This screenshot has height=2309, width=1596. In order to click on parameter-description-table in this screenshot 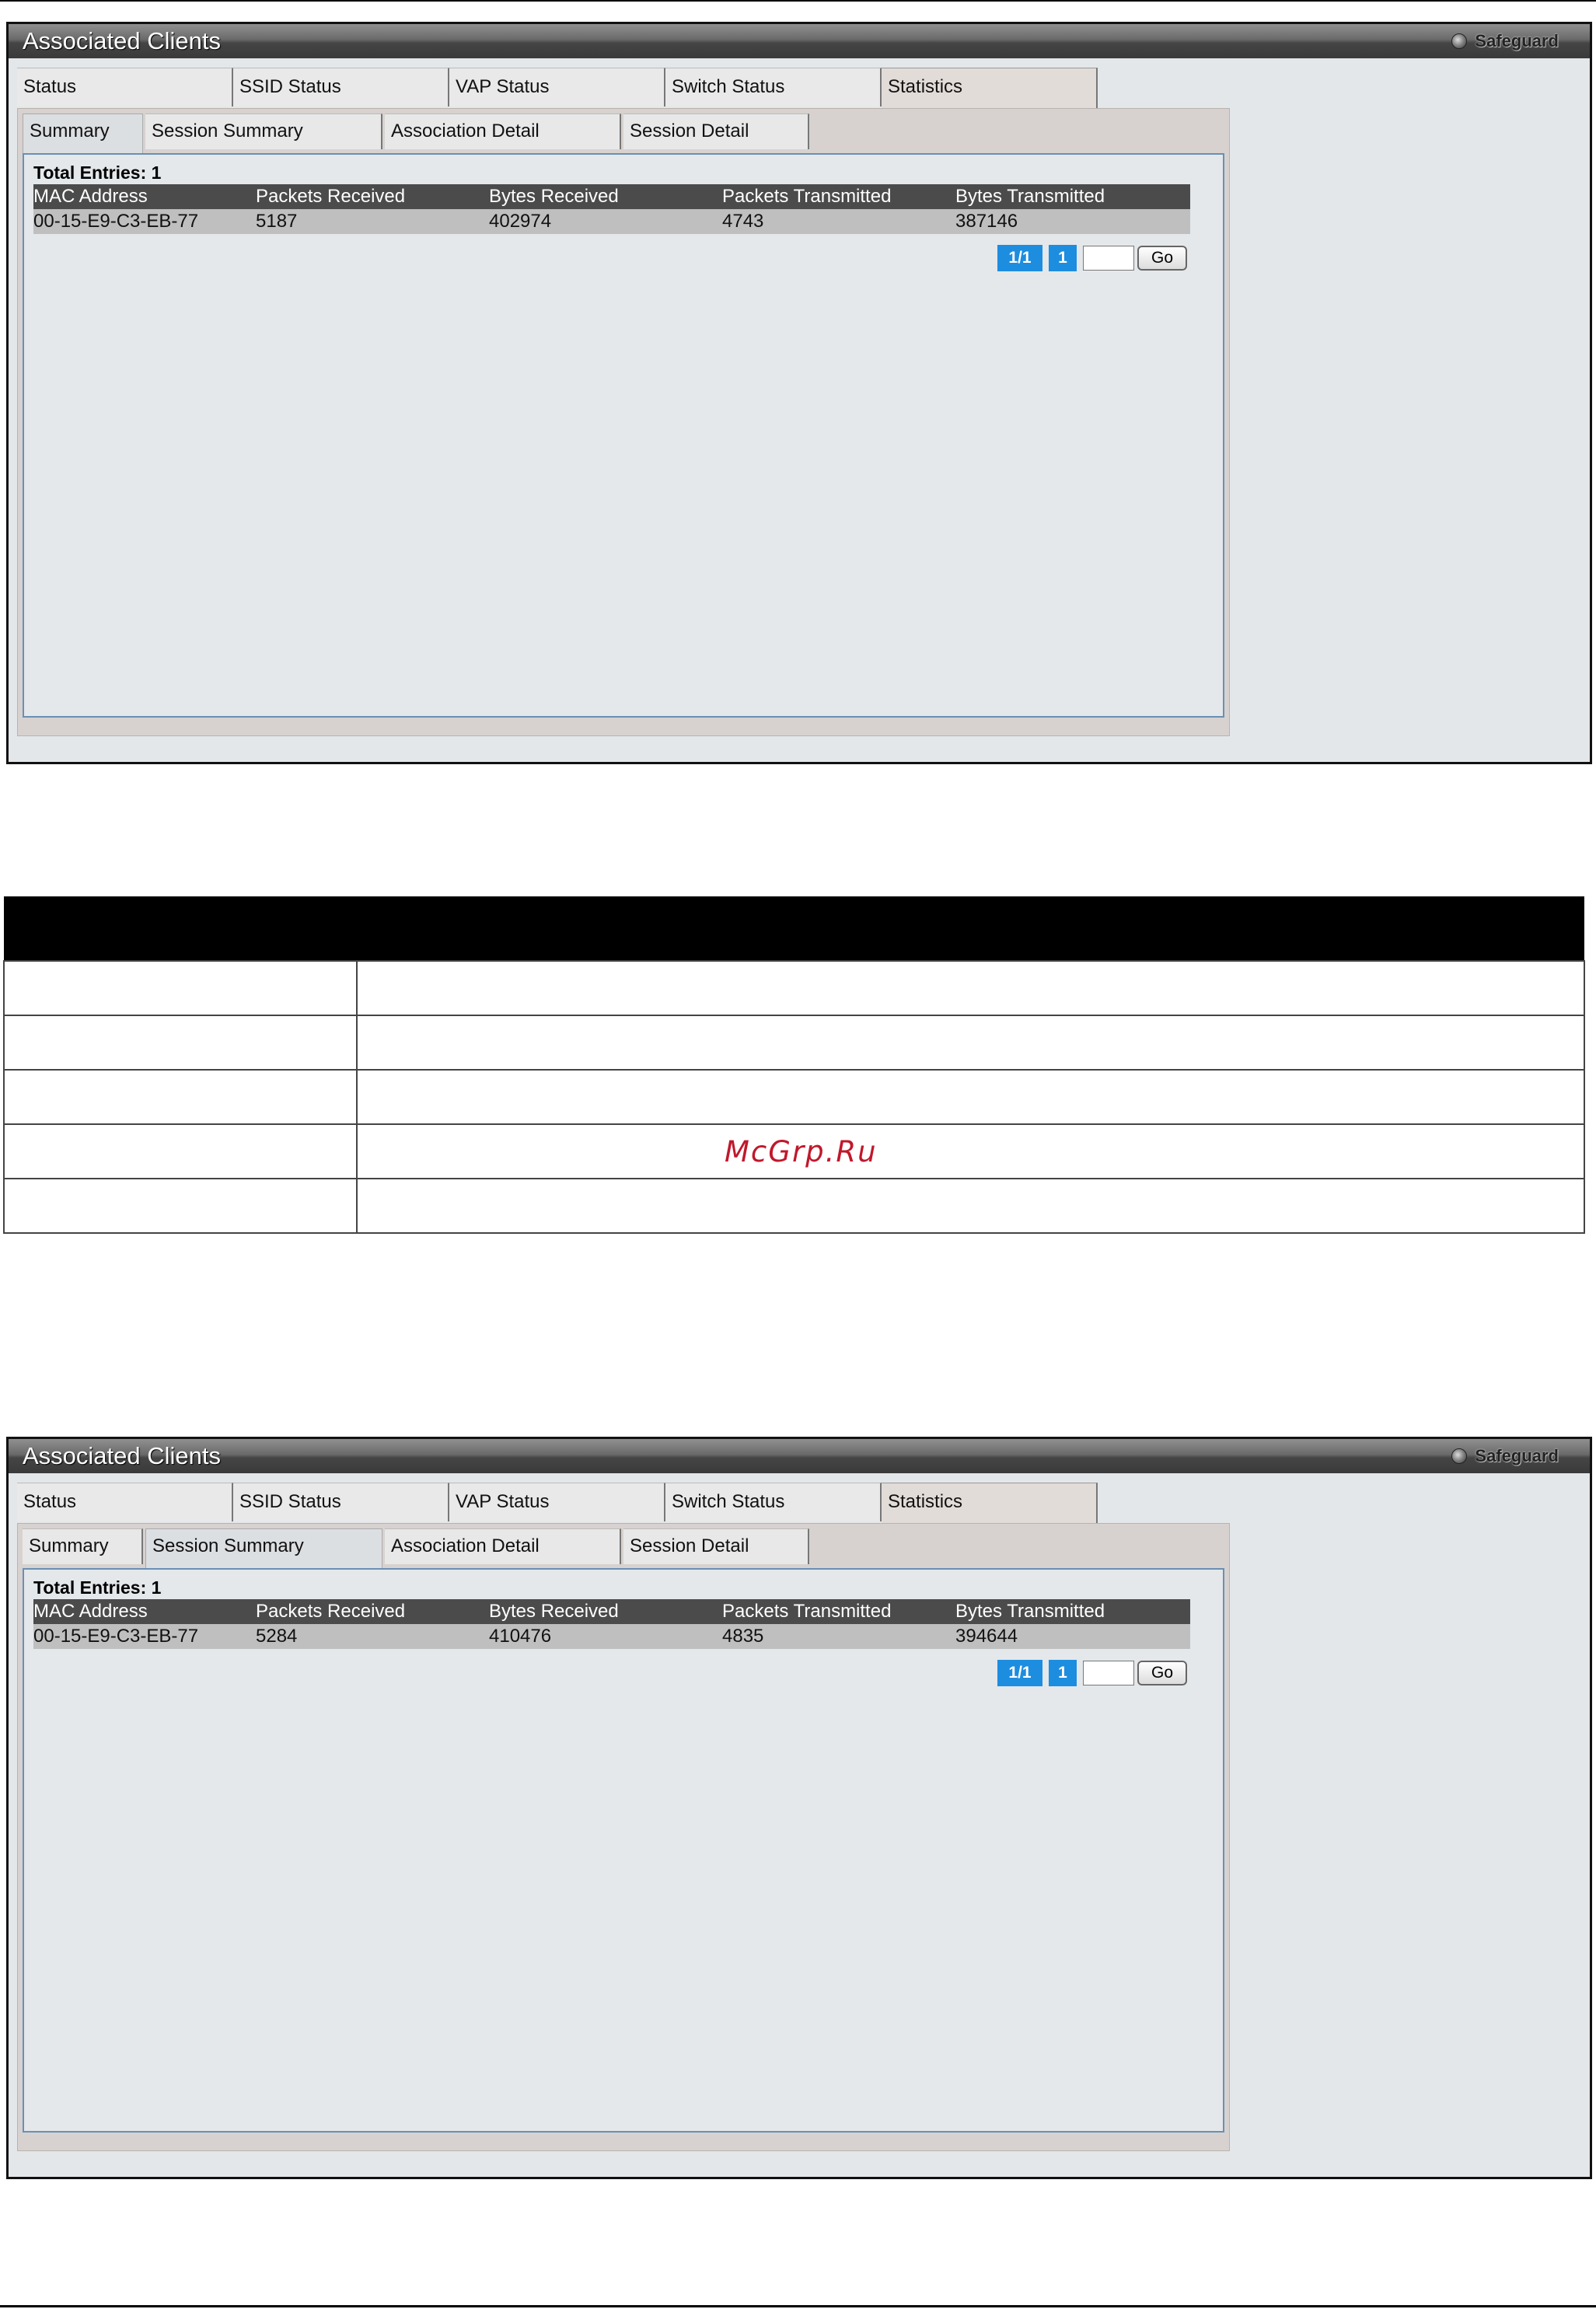, I will do `click(794, 1065)`.